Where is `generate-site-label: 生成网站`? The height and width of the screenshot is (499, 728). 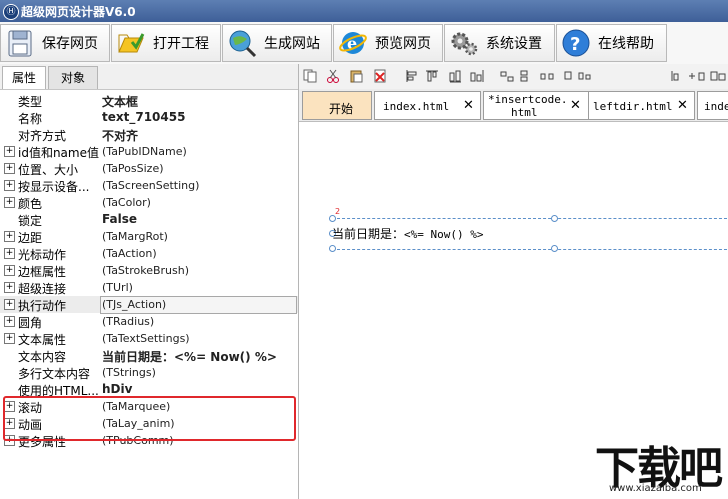
generate-site-label: 生成网站 is located at coordinates (292, 44).